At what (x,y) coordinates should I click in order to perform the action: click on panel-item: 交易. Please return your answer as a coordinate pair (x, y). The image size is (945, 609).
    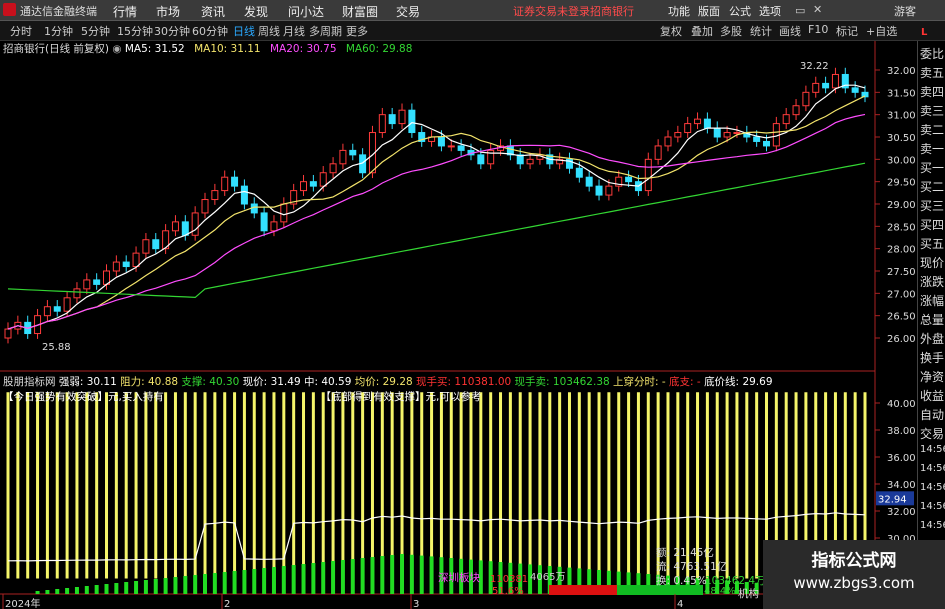
    Looking at the image, I should click on (932, 433).